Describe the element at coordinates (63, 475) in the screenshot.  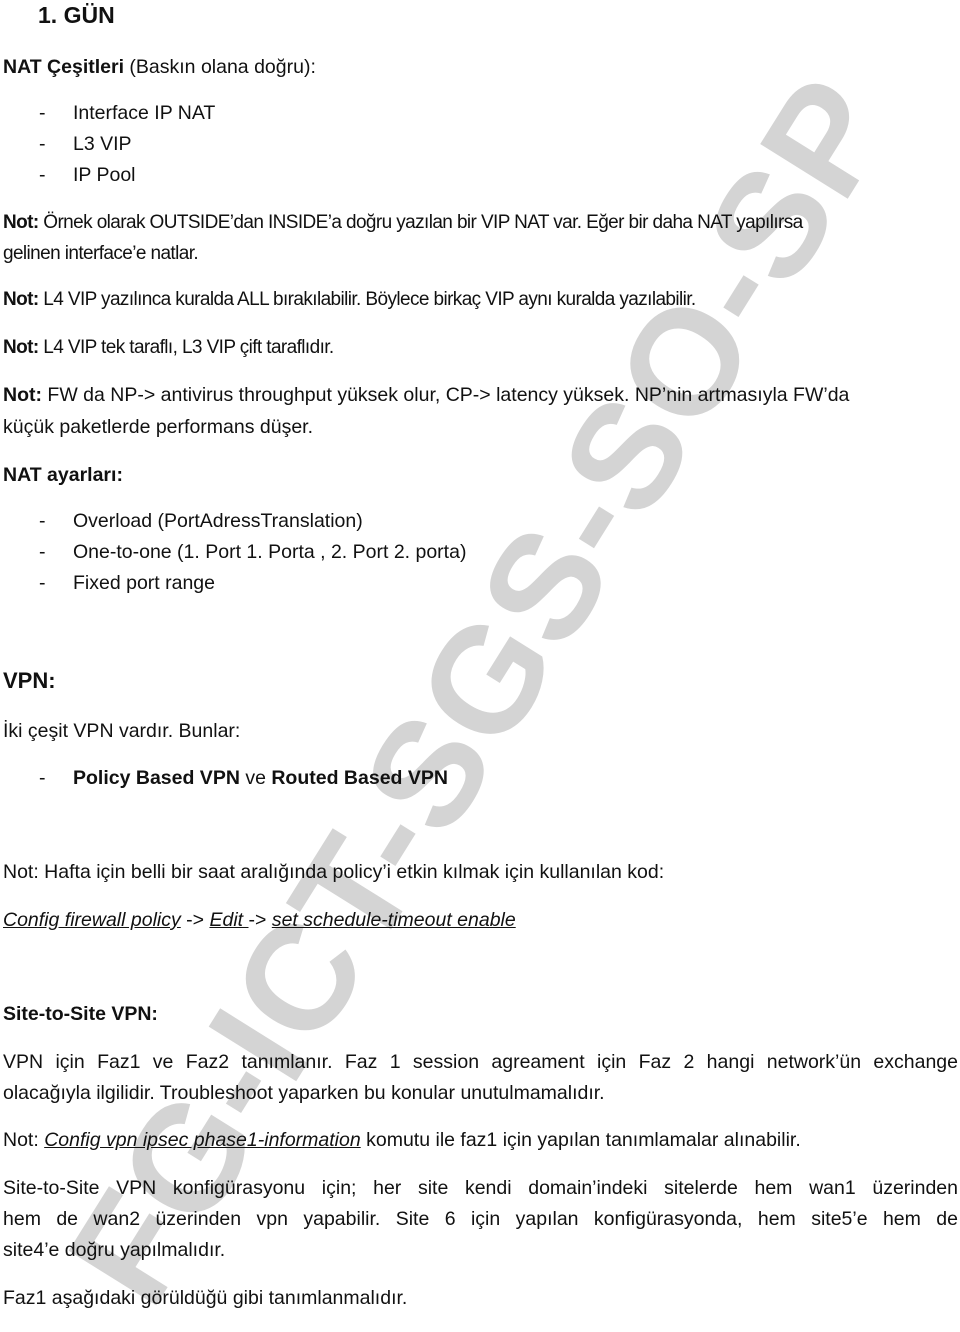
I see `nat-settings-heading: NAT ayarları:` at that location.